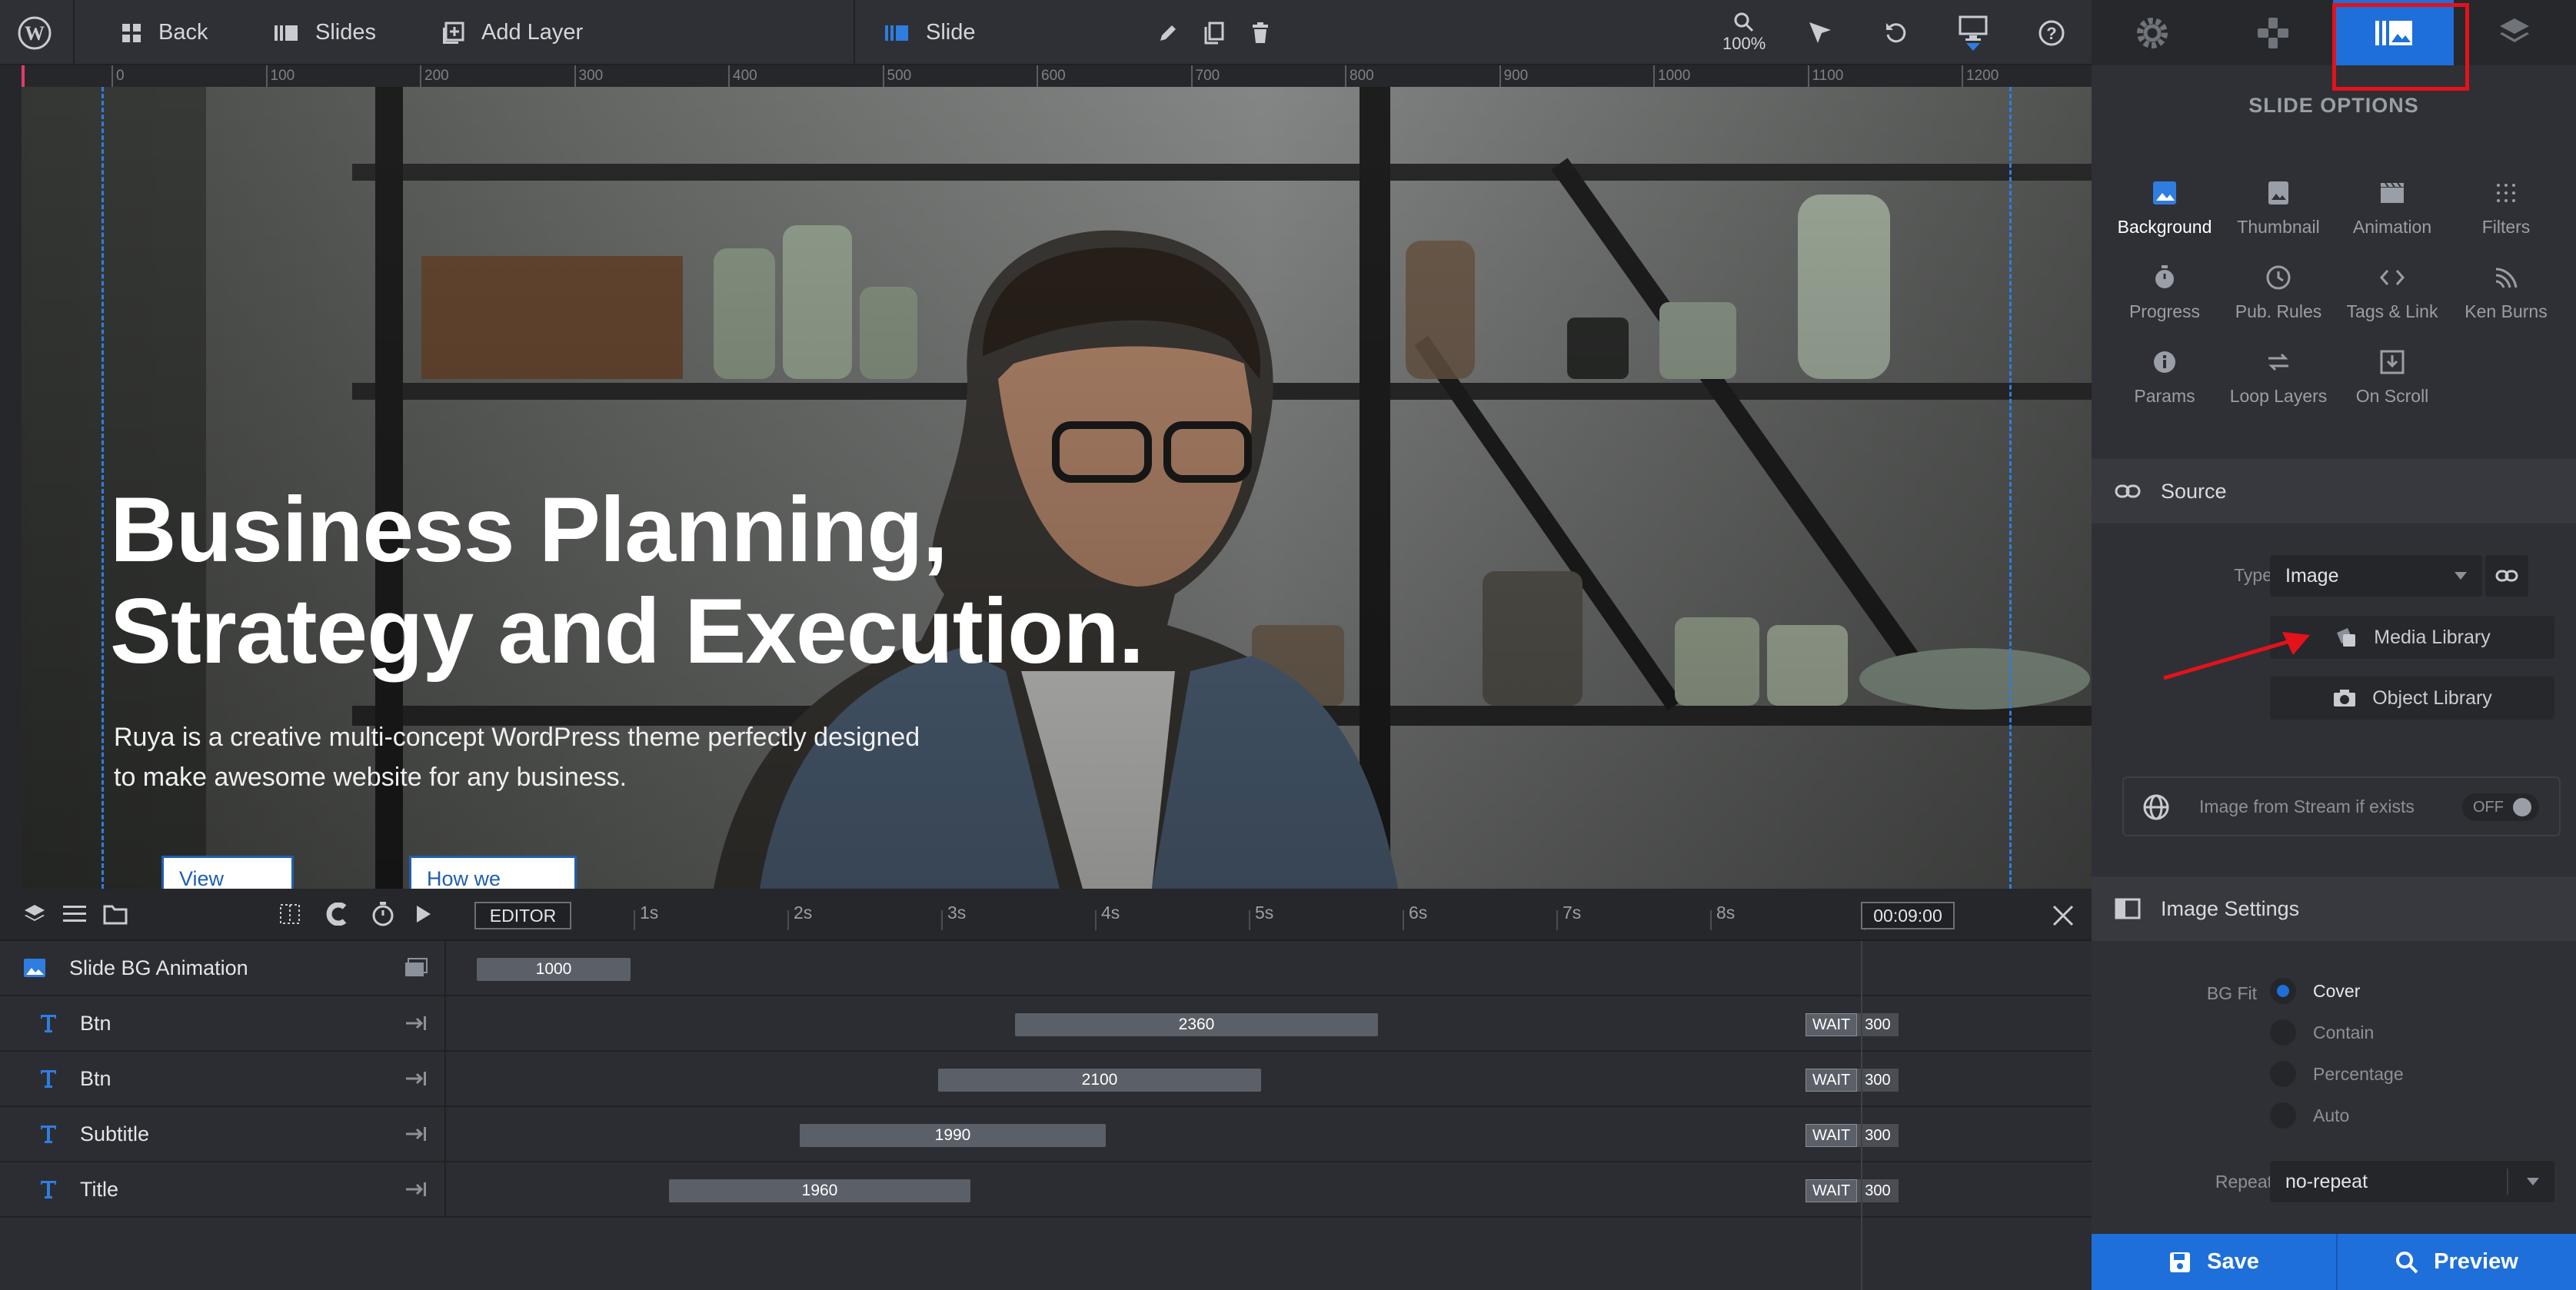  Describe the element at coordinates (1974, 32) in the screenshot. I see `device-desktop-button` at that location.